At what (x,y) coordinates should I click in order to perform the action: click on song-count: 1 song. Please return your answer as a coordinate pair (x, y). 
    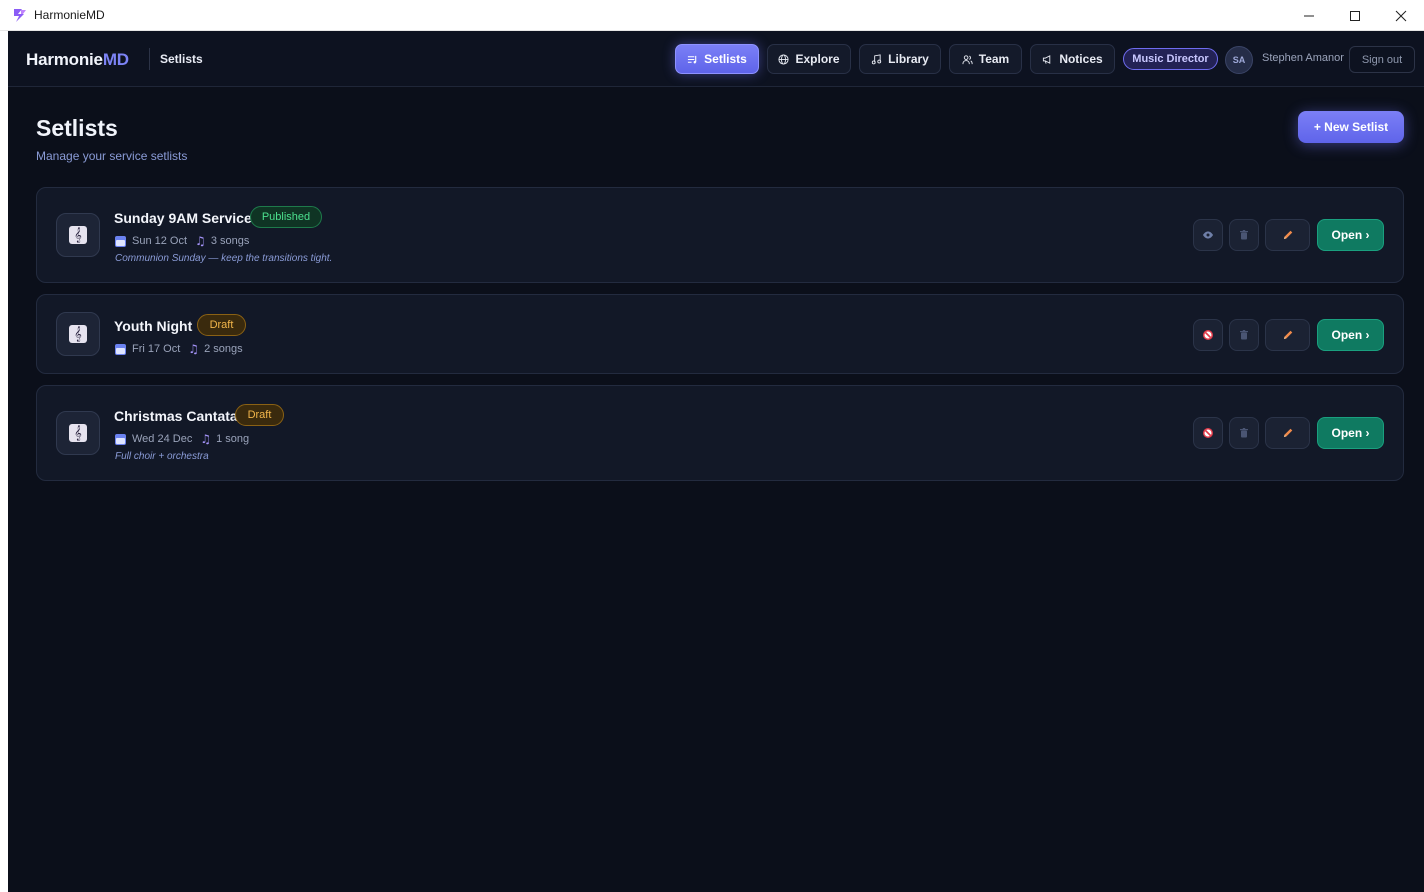
    Looking at the image, I should click on (233, 439).